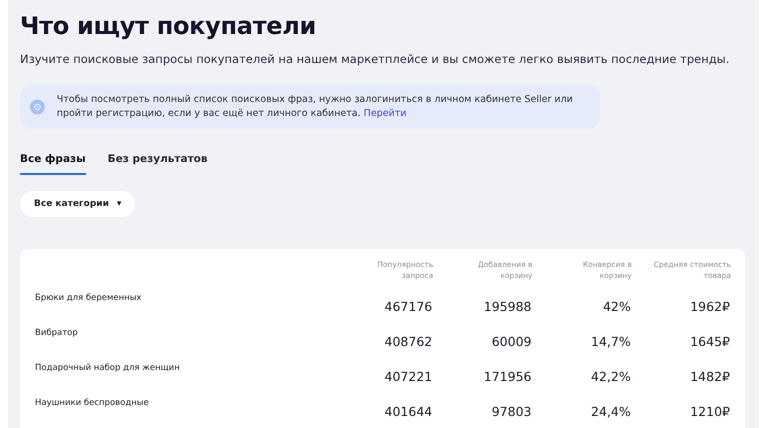 This screenshot has width=767, height=428. I want to click on page-title: Что ищут покупатели, so click(169, 26).